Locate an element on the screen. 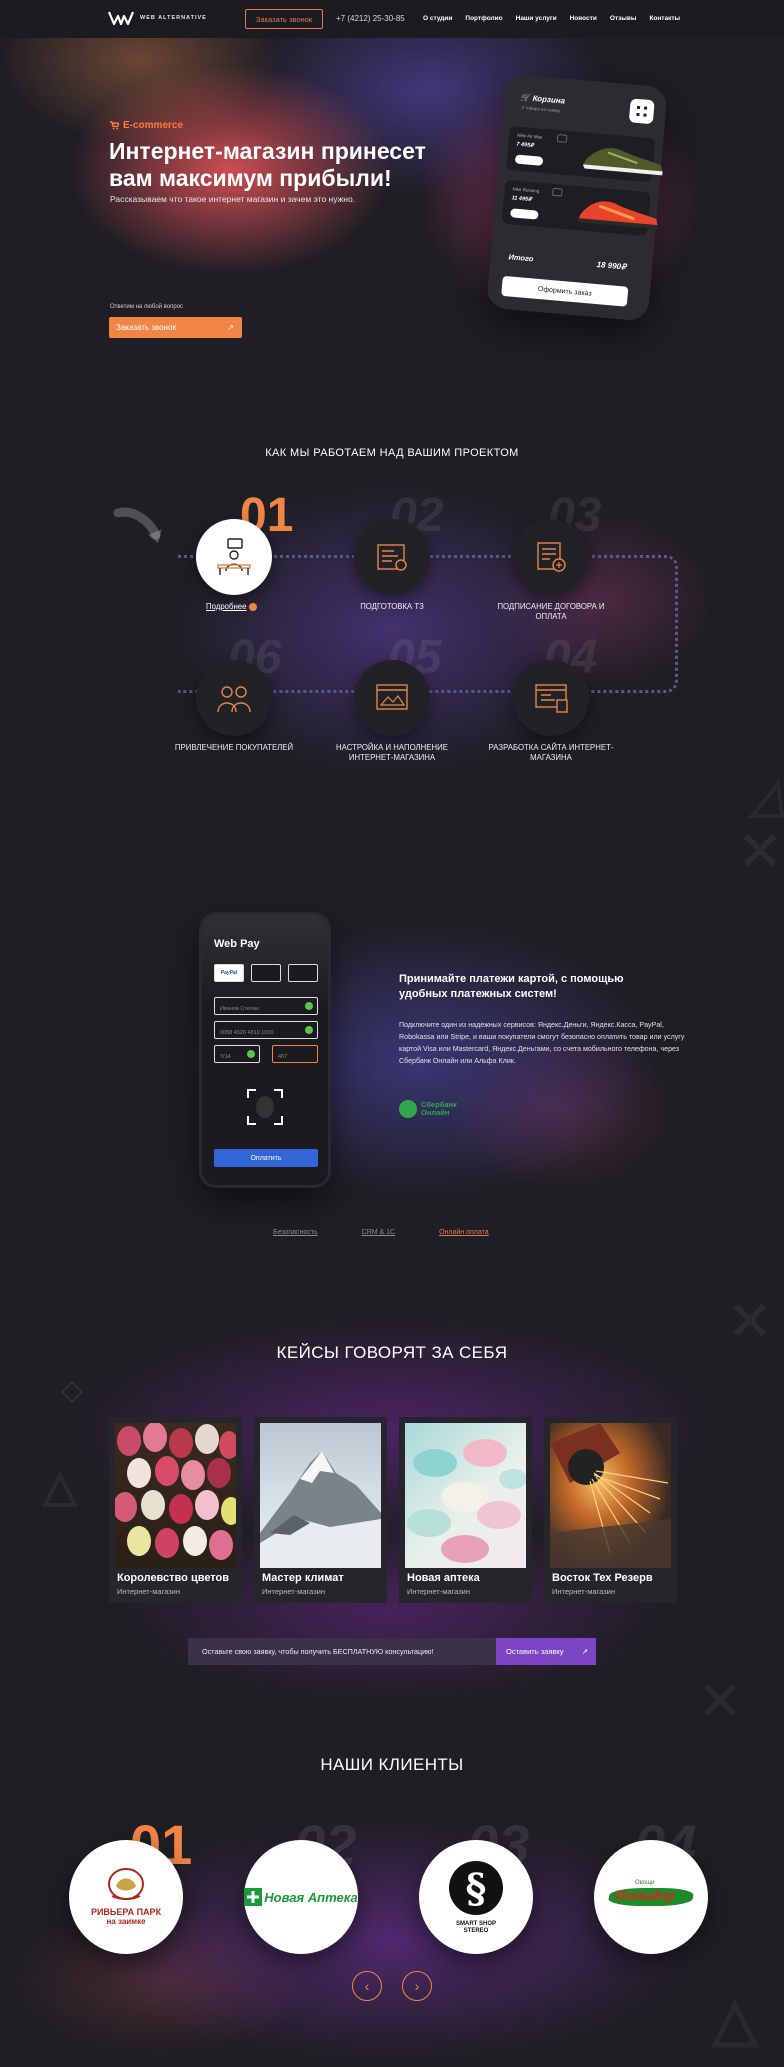  tulips-image is located at coordinates (175, 1491).